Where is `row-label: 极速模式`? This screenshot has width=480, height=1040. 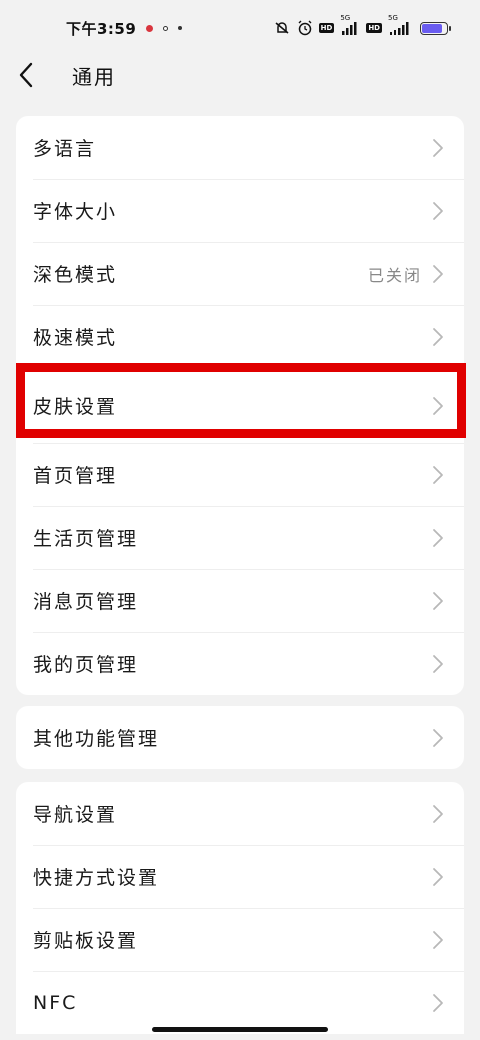
row-label: 极速模式 is located at coordinates (75, 338).